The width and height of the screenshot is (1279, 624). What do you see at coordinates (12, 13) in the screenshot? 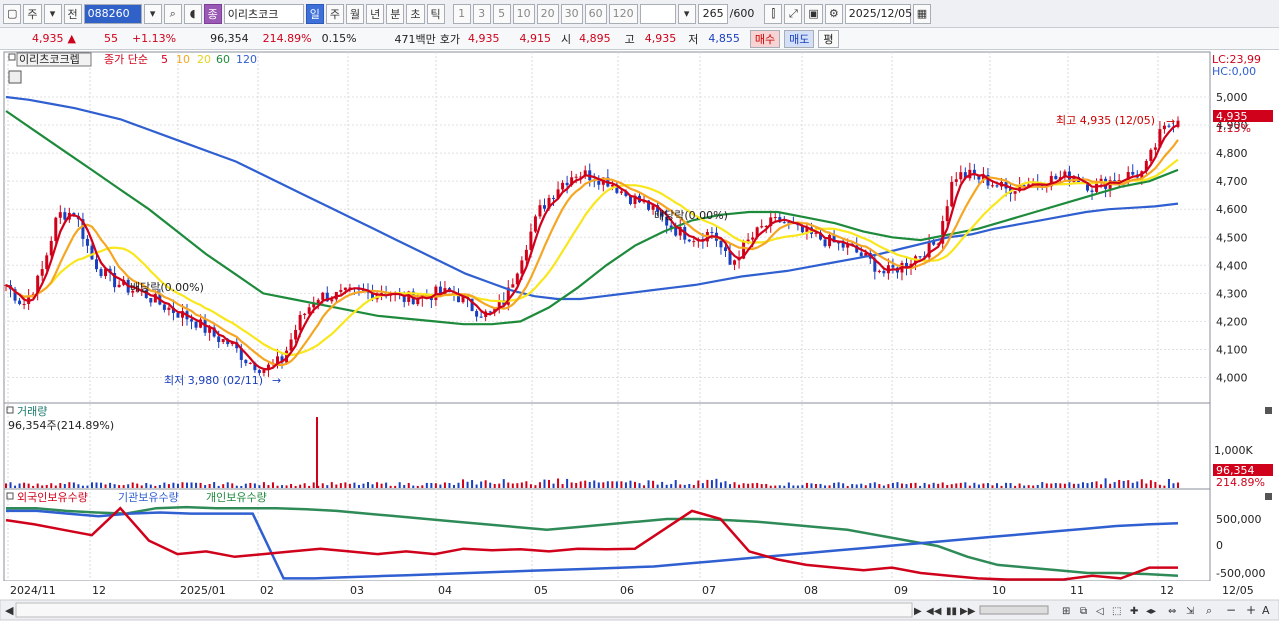
I see `window-icon: ▢` at bounding box center [12, 13].